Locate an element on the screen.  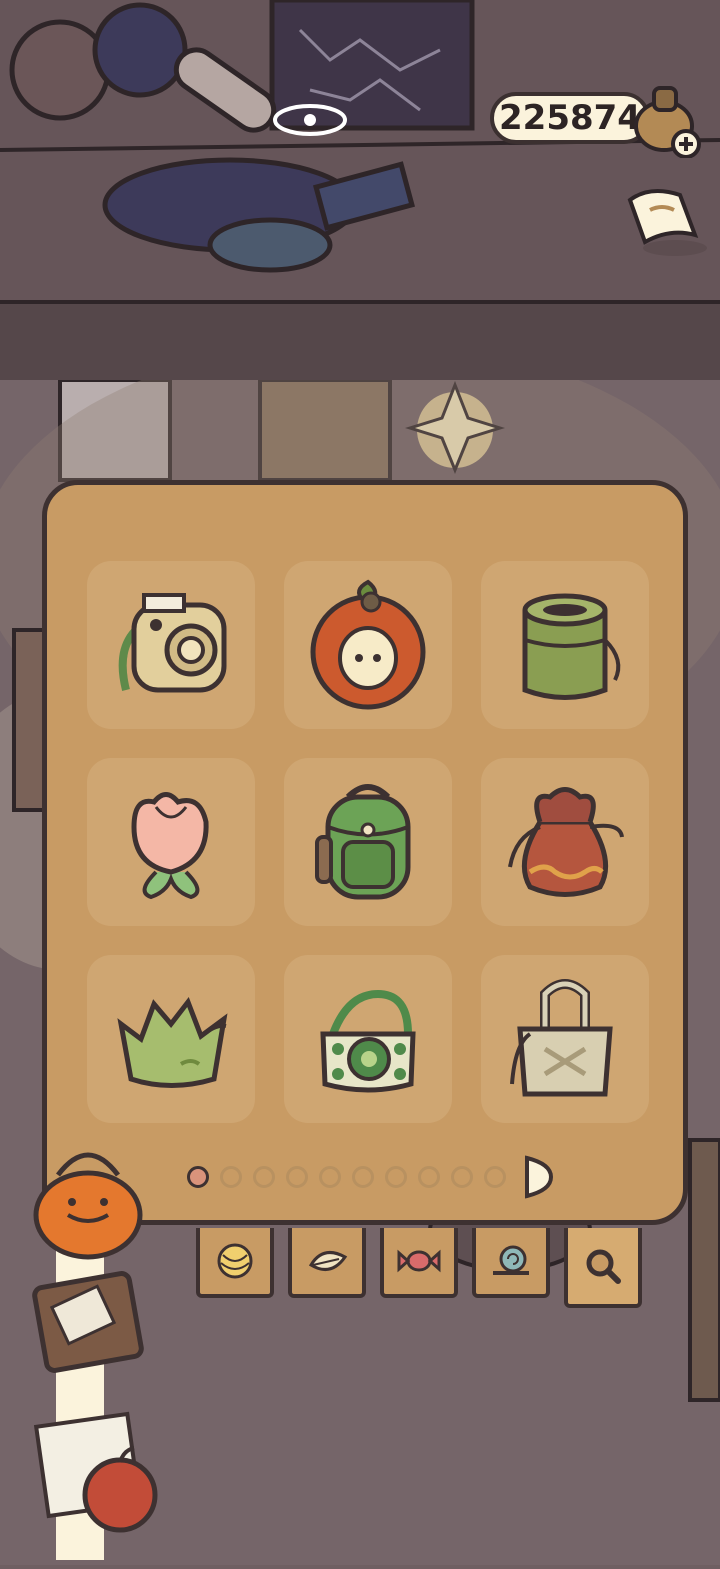
item-leaf-bag is located at coordinates (171, 1039).